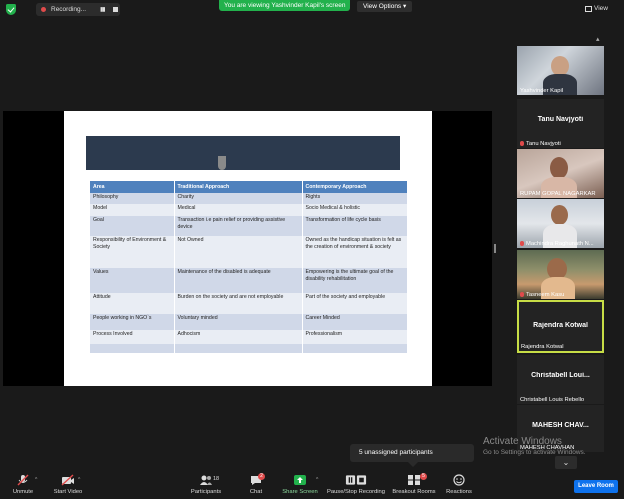  Describe the element at coordinates (238, 337) in the screenshot. I see `table-cell: Adhocism` at that location.